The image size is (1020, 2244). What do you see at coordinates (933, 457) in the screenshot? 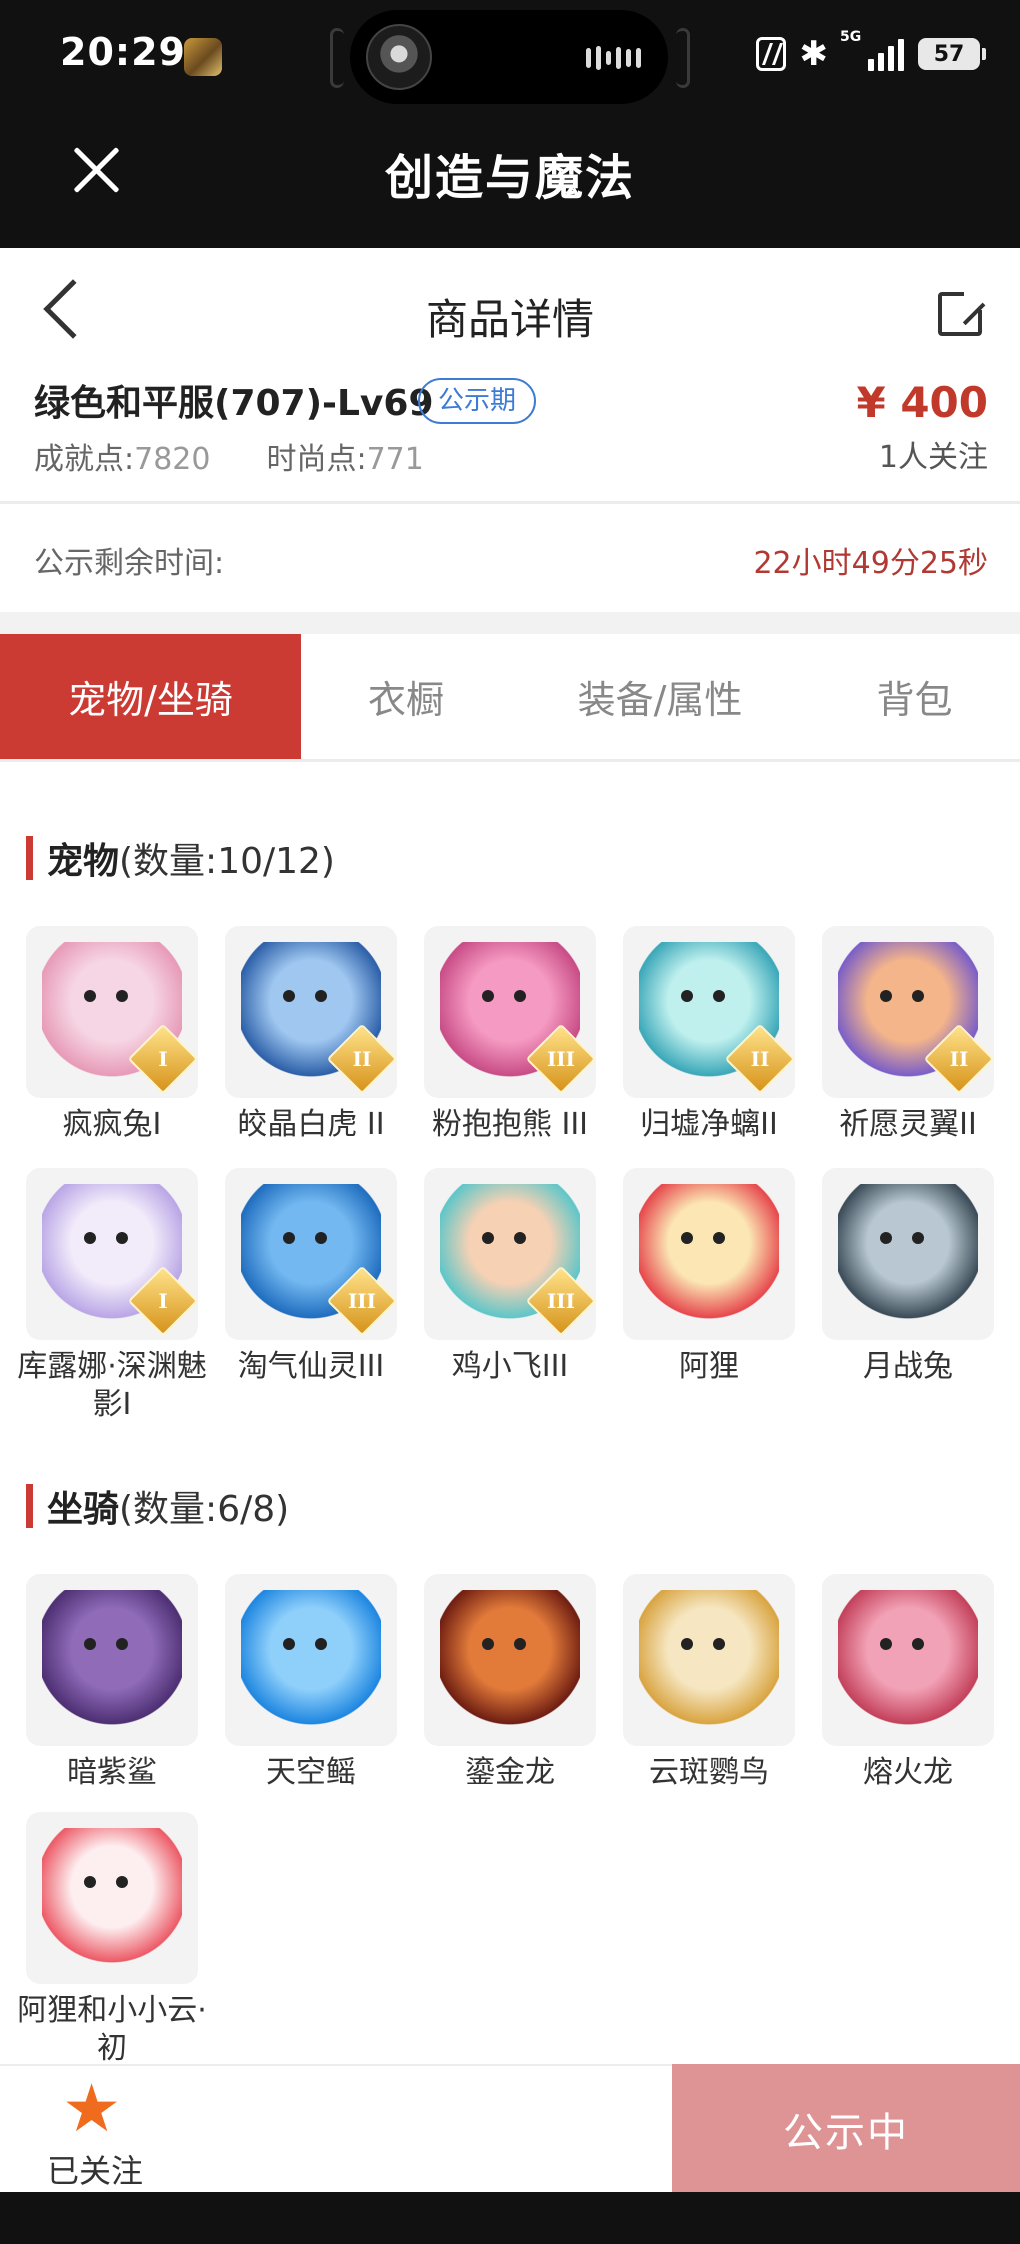
I see `follower-count: 1人关注` at bounding box center [933, 457].